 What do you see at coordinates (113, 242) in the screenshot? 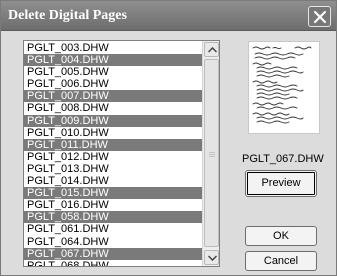
I see `list-item: PGLT_064.DHW` at bounding box center [113, 242].